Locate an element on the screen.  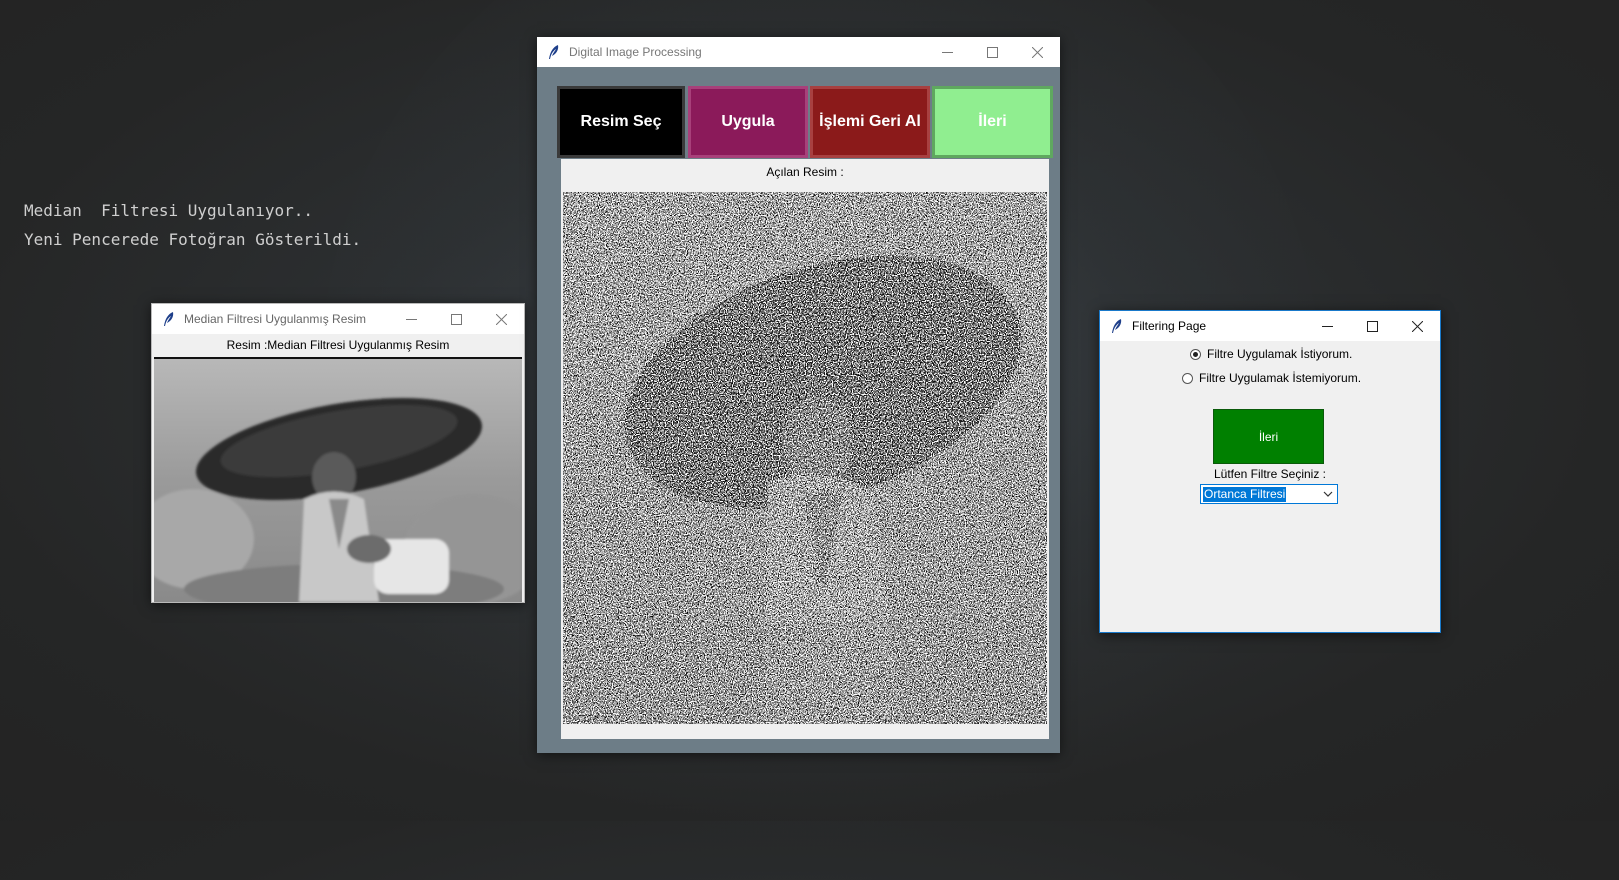
filter-select-label: Lütfen Filtre Seçiniz : is located at coordinates (1270, 474).